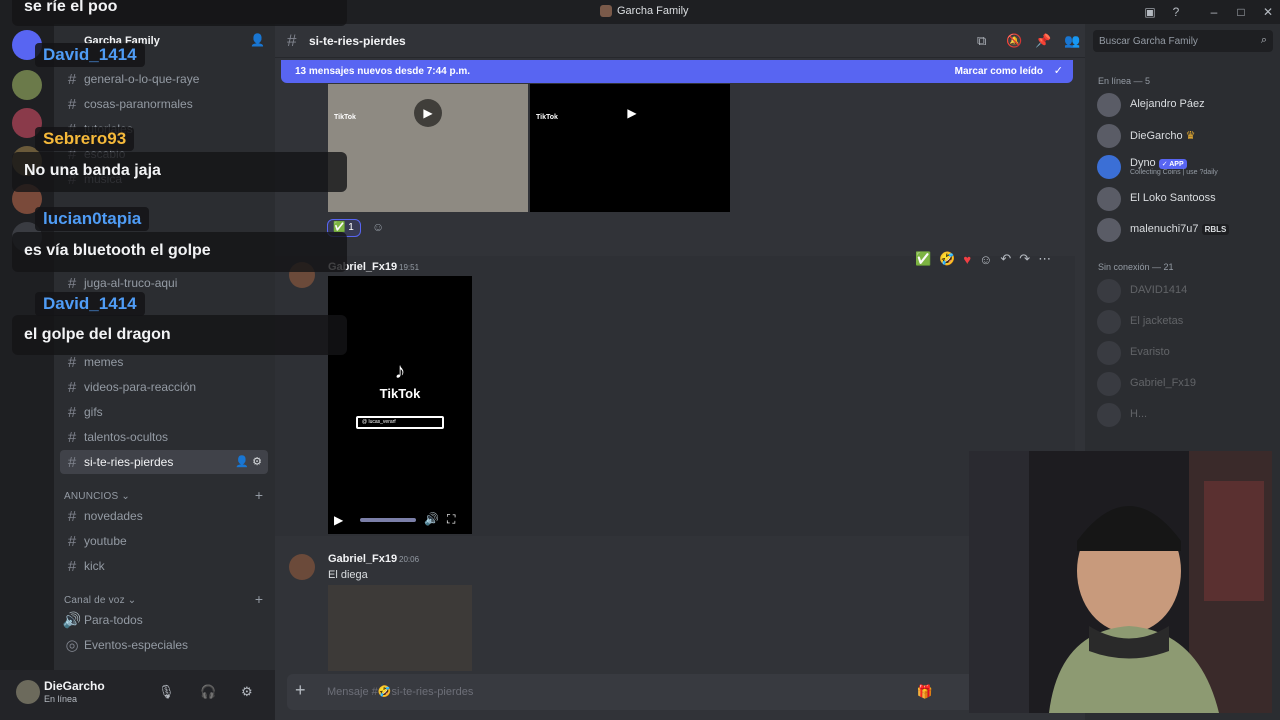 This screenshot has width=1280, height=720. Describe the element at coordinates (400, 692) in the screenshot. I see `message-input-placeholder: Mensaje #🤣si-te-ries-pierdes` at that location.